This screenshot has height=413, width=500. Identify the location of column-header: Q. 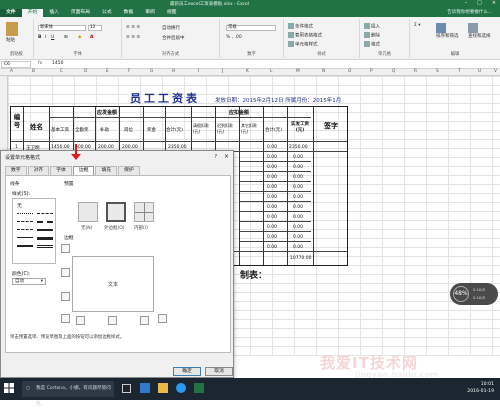
(393, 71).